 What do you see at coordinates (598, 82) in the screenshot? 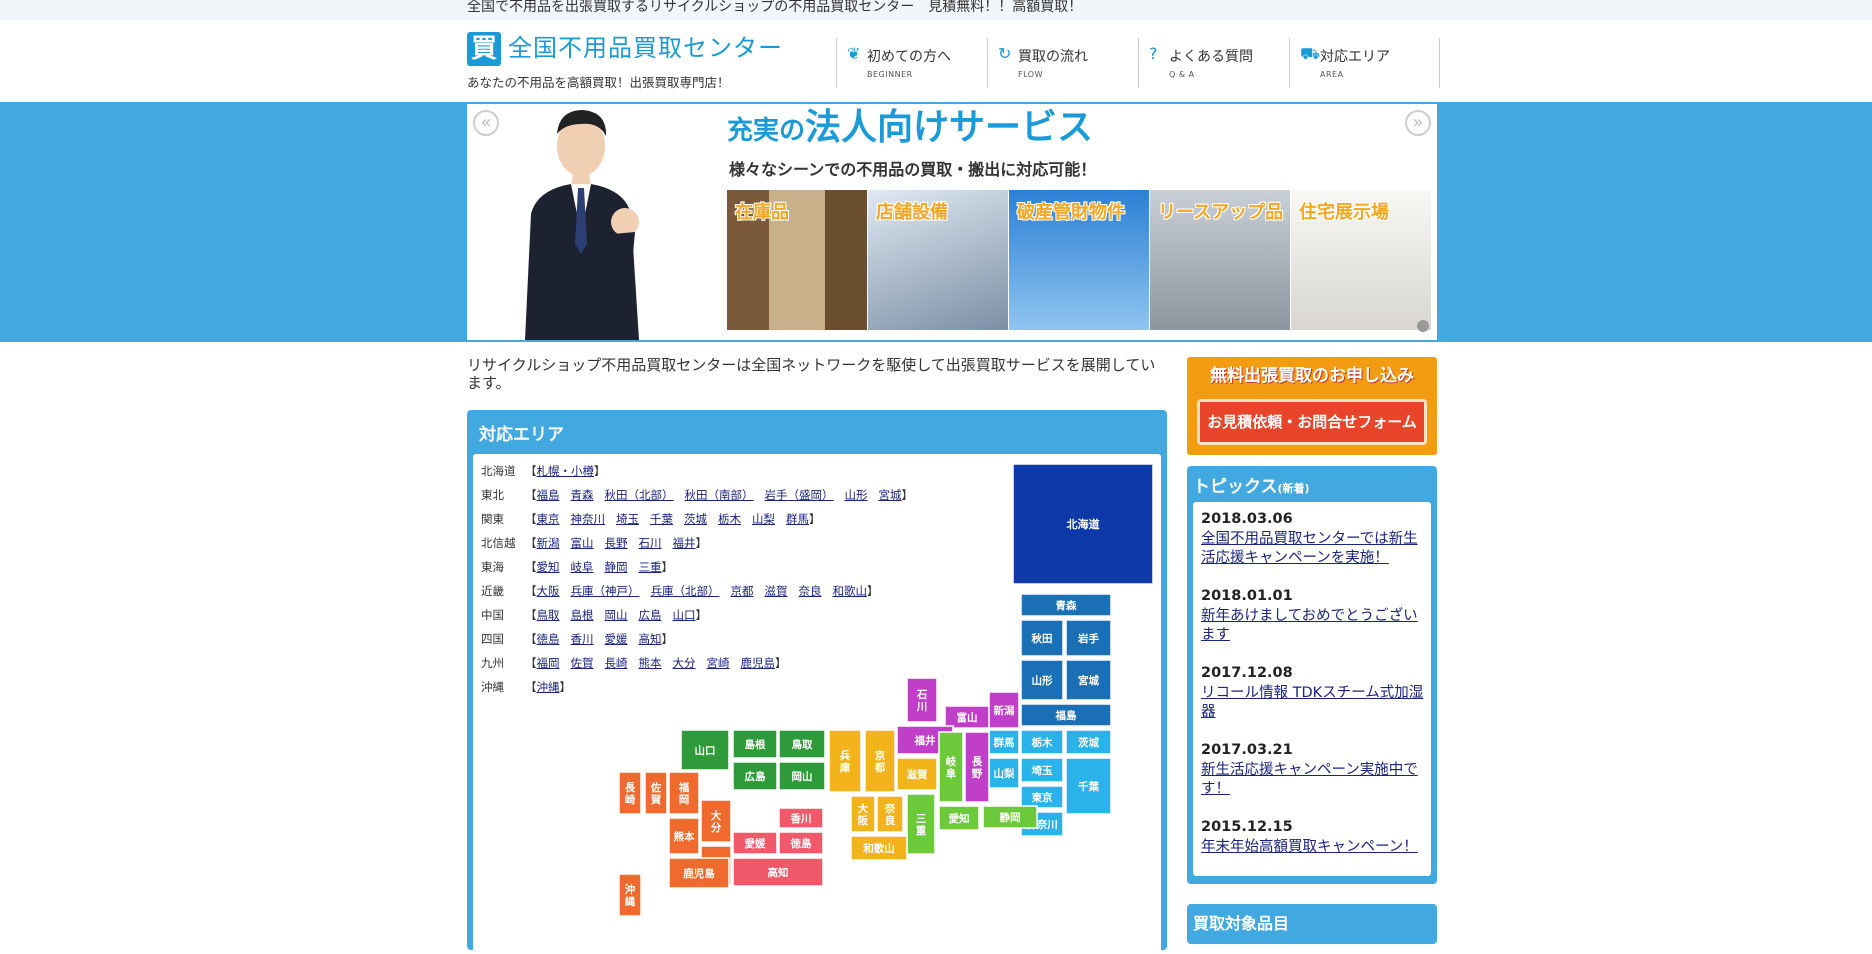
I see `logo-subtitle: あなたの不用品を高額買取！出張買取専門店！` at bounding box center [598, 82].